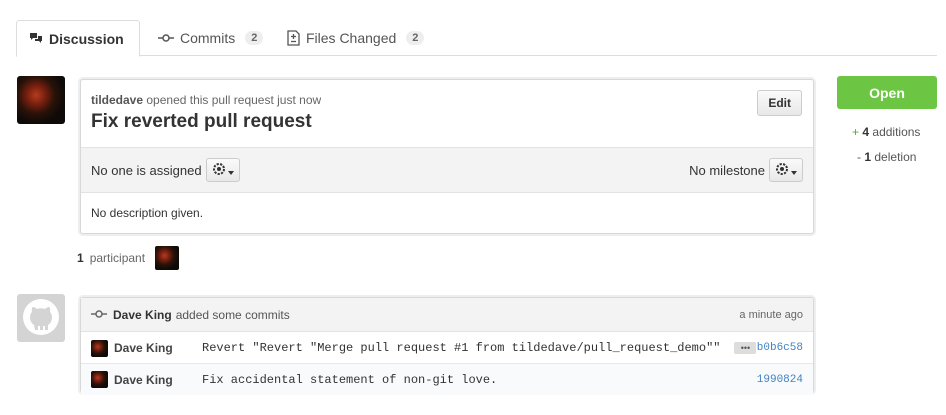 The image size is (946, 415). What do you see at coordinates (868, 157) in the screenshot?
I see `deletions-count: 1` at bounding box center [868, 157].